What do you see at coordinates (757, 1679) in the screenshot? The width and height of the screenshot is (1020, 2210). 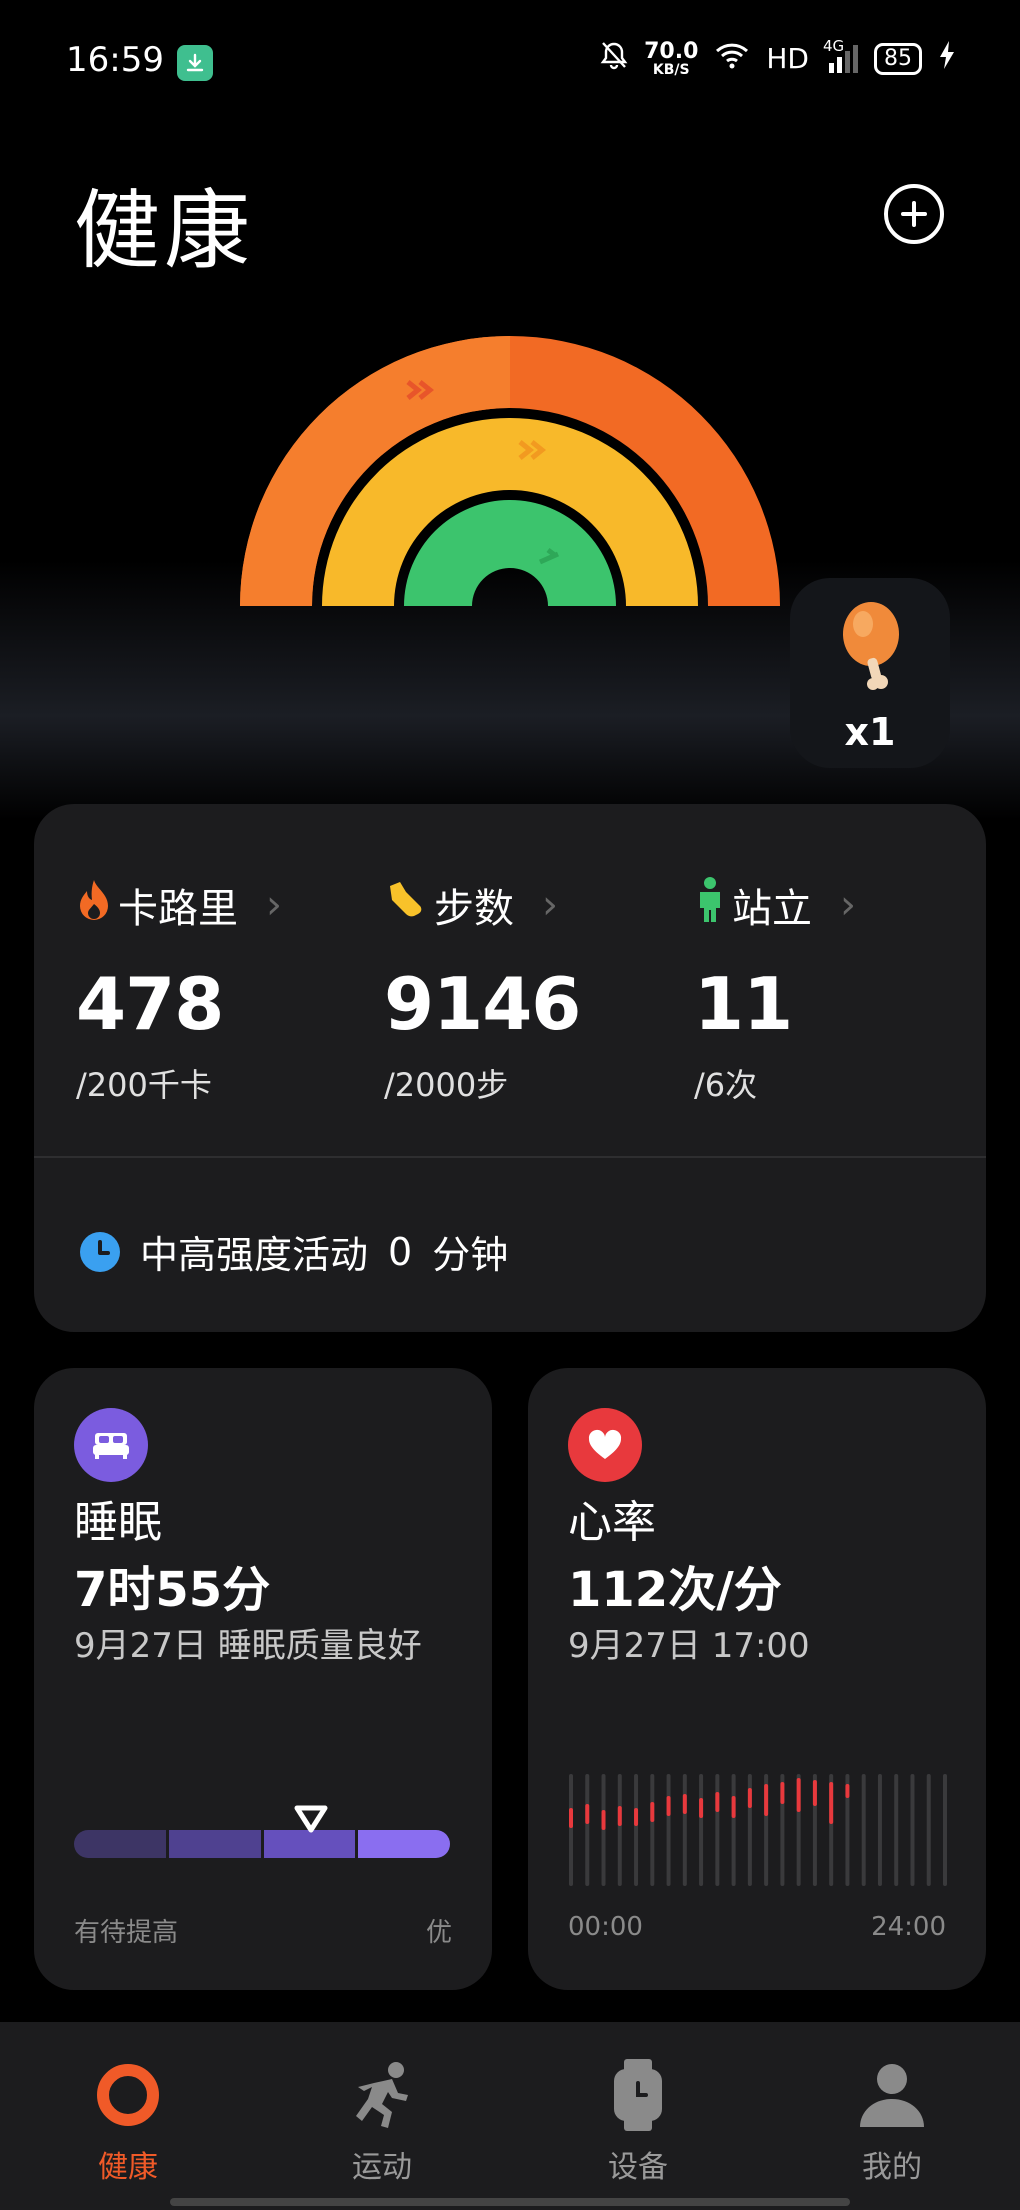 I see `heart-rate-card: 心率 112次/分 9月27日 17:00 00:00 24:00` at bounding box center [757, 1679].